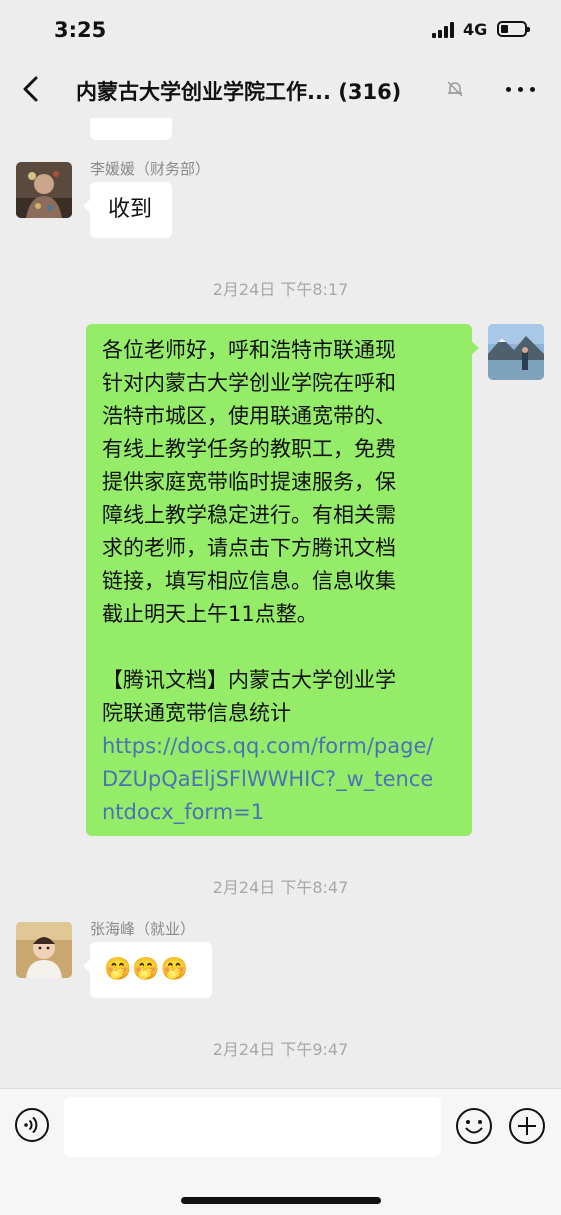 The height and width of the screenshot is (1215, 561). I want to click on timestamp: 2月24日 下午9:47, so click(280, 1049).